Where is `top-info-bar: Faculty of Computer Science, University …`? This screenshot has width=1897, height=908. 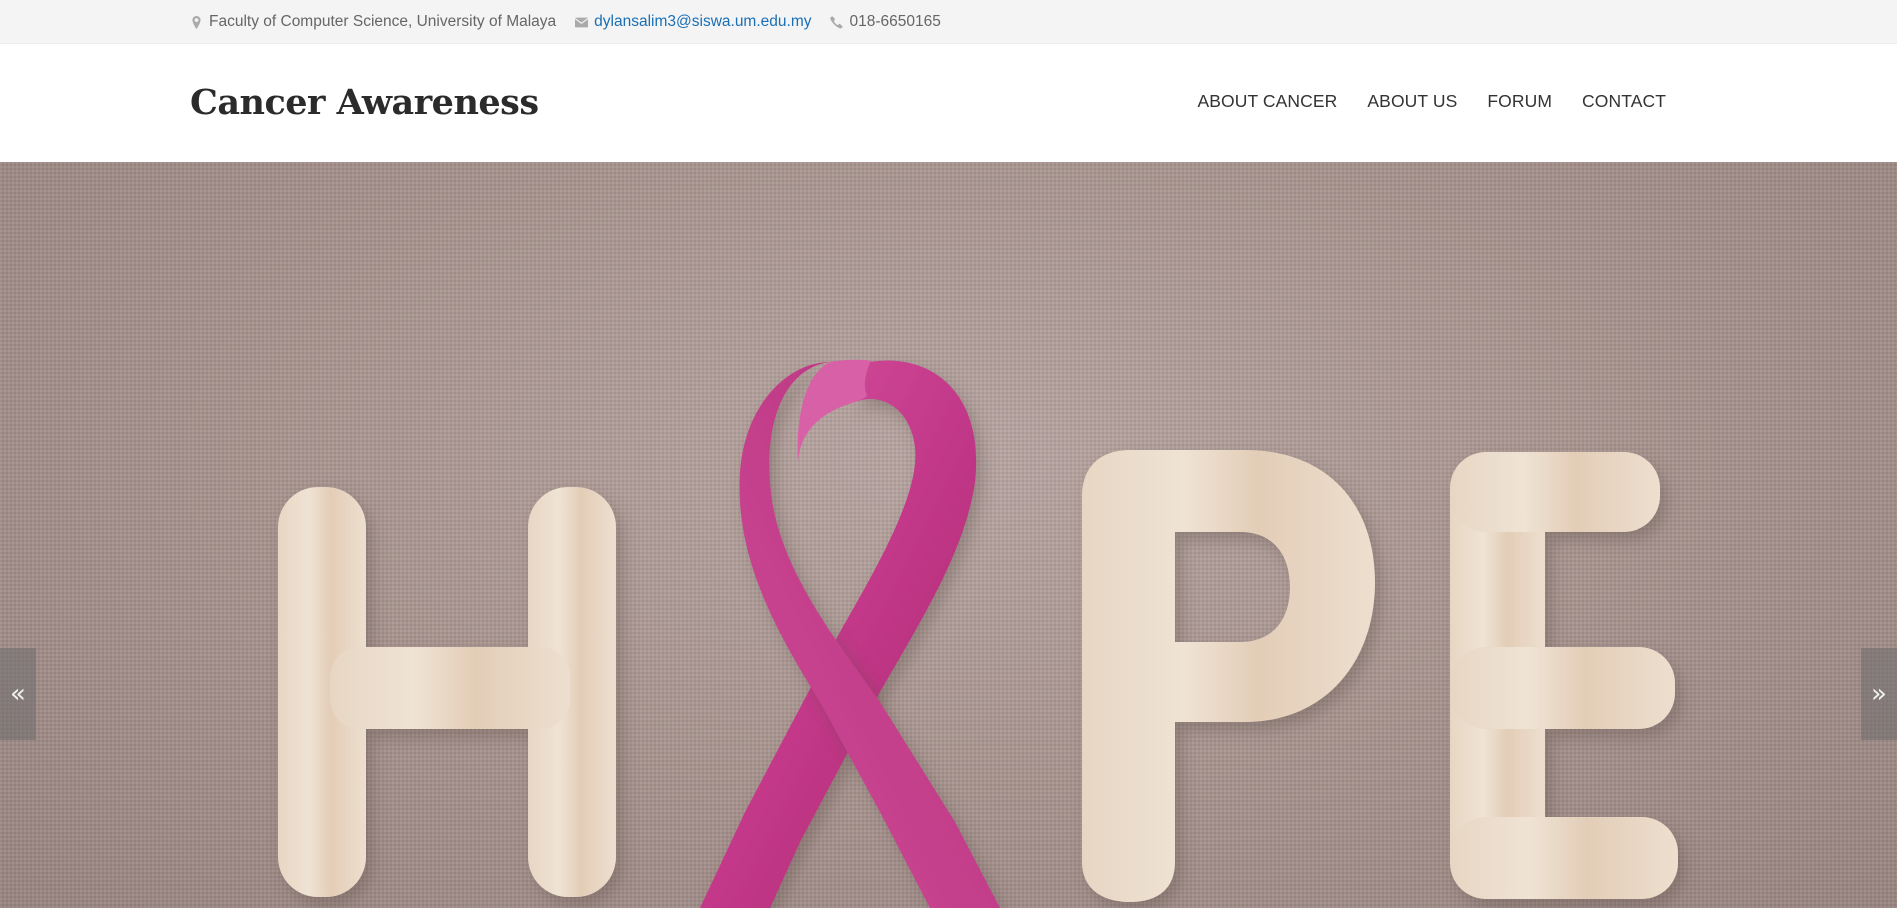 top-info-bar: Faculty of Computer Science, University … is located at coordinates (948, 22).